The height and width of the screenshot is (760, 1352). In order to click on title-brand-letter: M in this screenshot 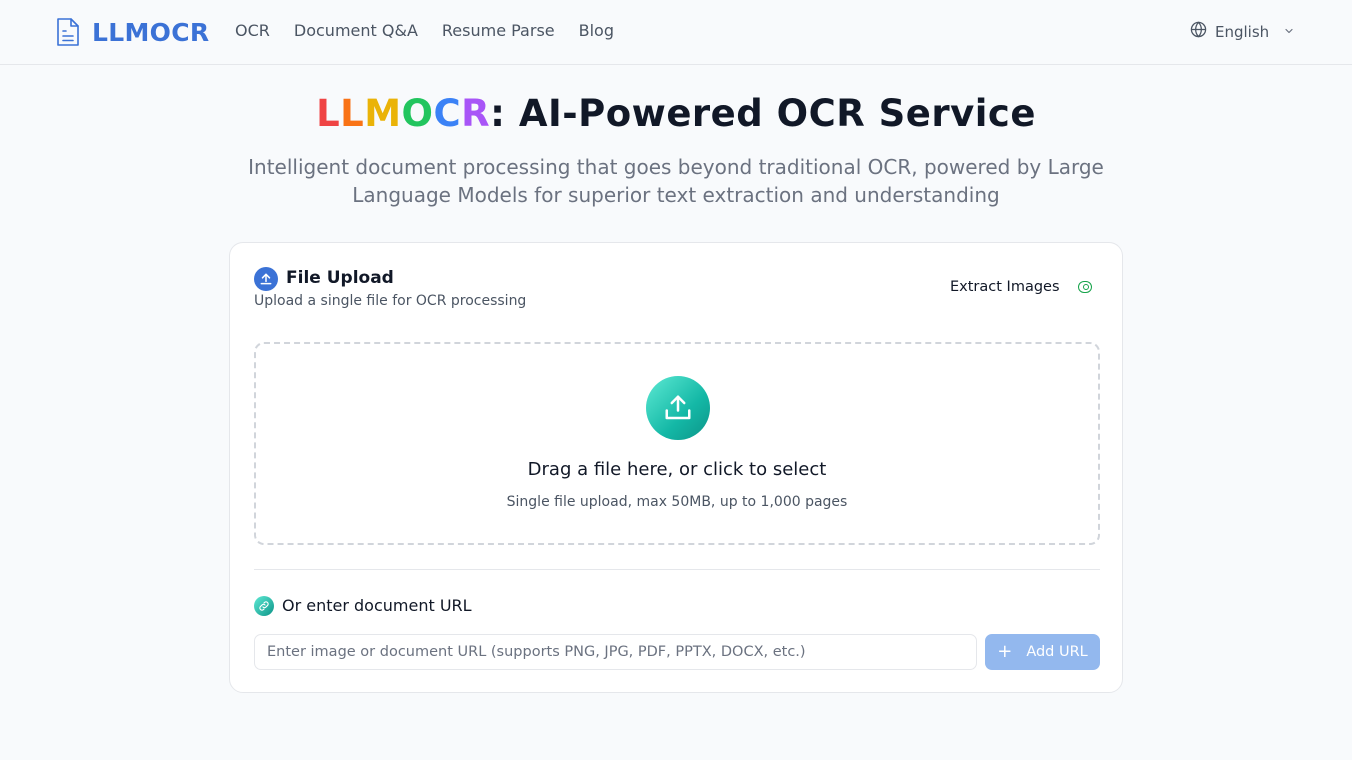, I will do `click(383, 113)`.